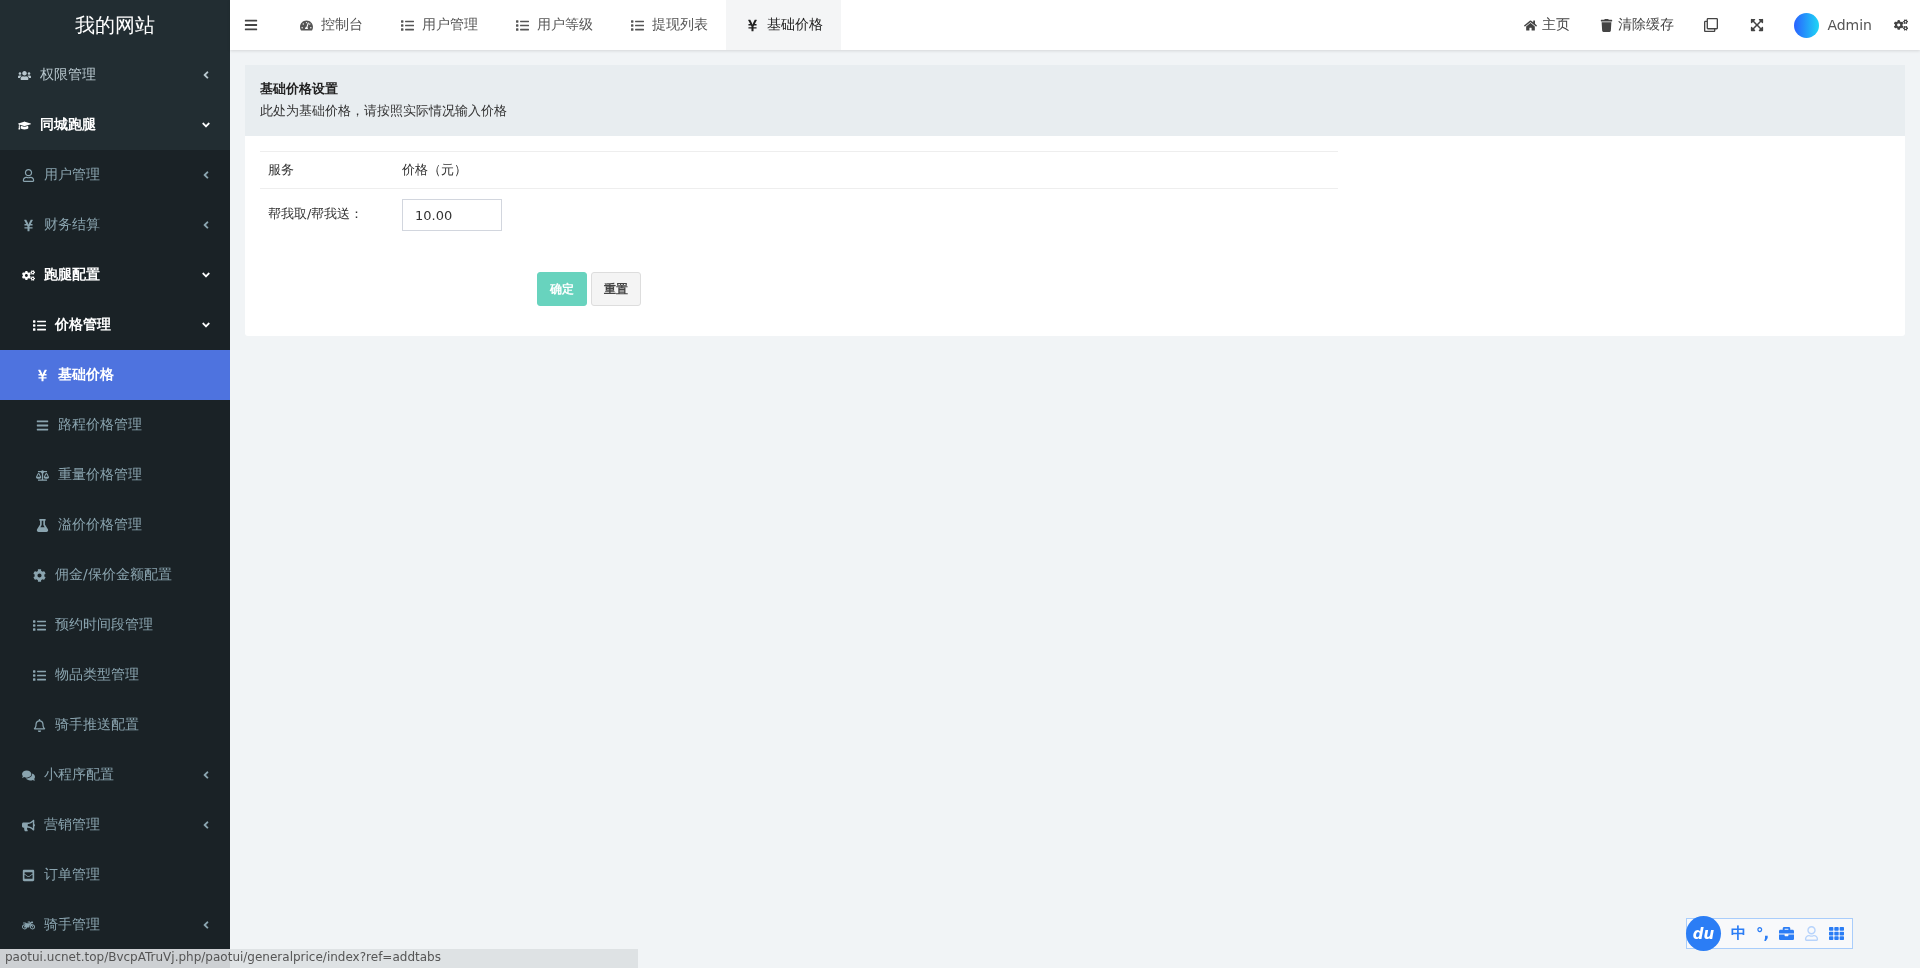 This screenshot has height=968, width=1920. What do you see at coordinates (319, 958) in the screenshot?
I see `status-bar-url: paotui.ucnet.top/BvcpATruVj.php/paotui/generalprice/index?ref=addtabs` at bounding box center [319, 958].